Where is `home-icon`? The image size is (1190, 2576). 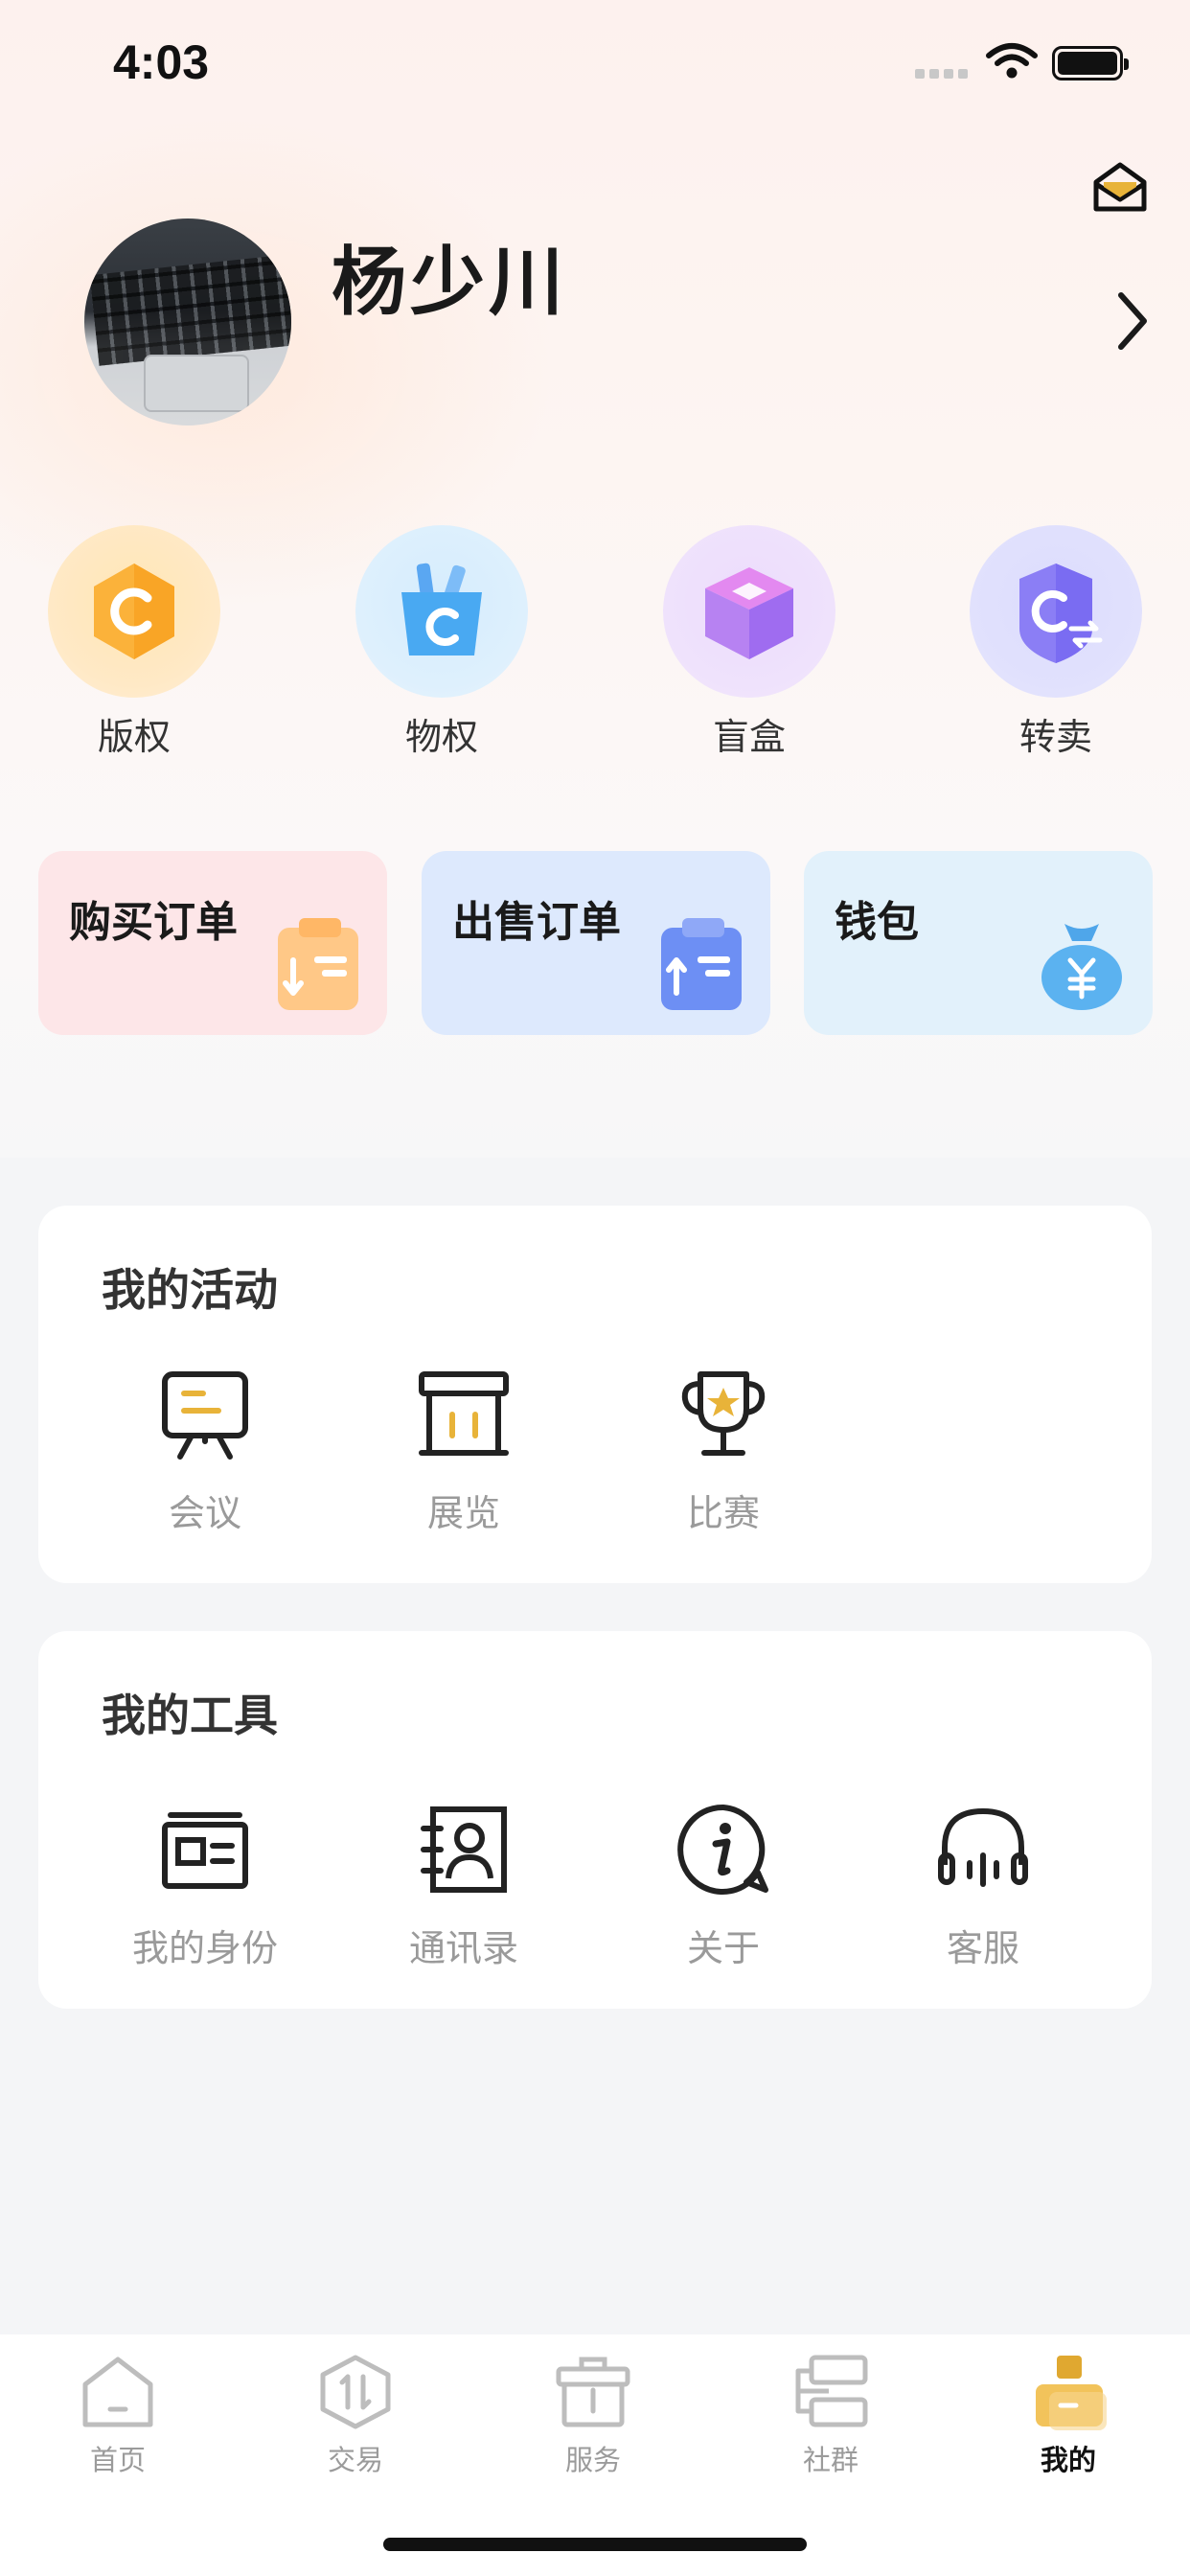
home-icon is located at coordinates (118, 2392).